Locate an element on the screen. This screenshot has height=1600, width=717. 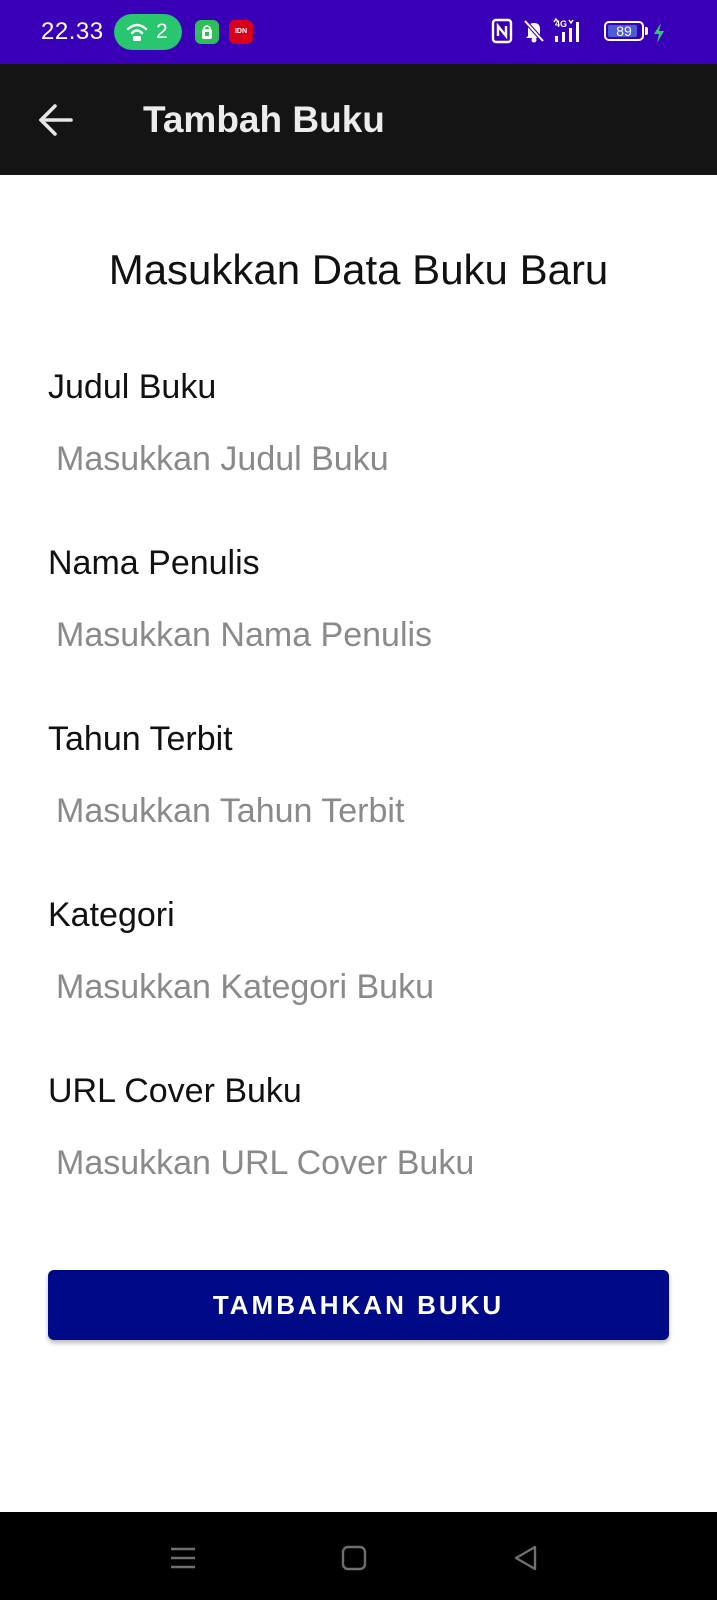
year-label: Tahun Terbit is located at coordinates (140, 739).